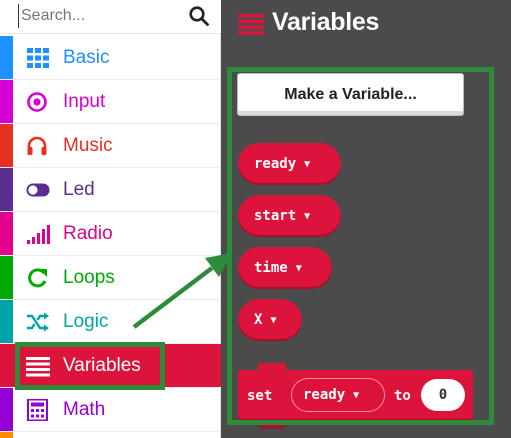  What do you see at coordinates (38, 190) in the screenshot?
I see `toggle-icon` at bounding box center [38, 190].